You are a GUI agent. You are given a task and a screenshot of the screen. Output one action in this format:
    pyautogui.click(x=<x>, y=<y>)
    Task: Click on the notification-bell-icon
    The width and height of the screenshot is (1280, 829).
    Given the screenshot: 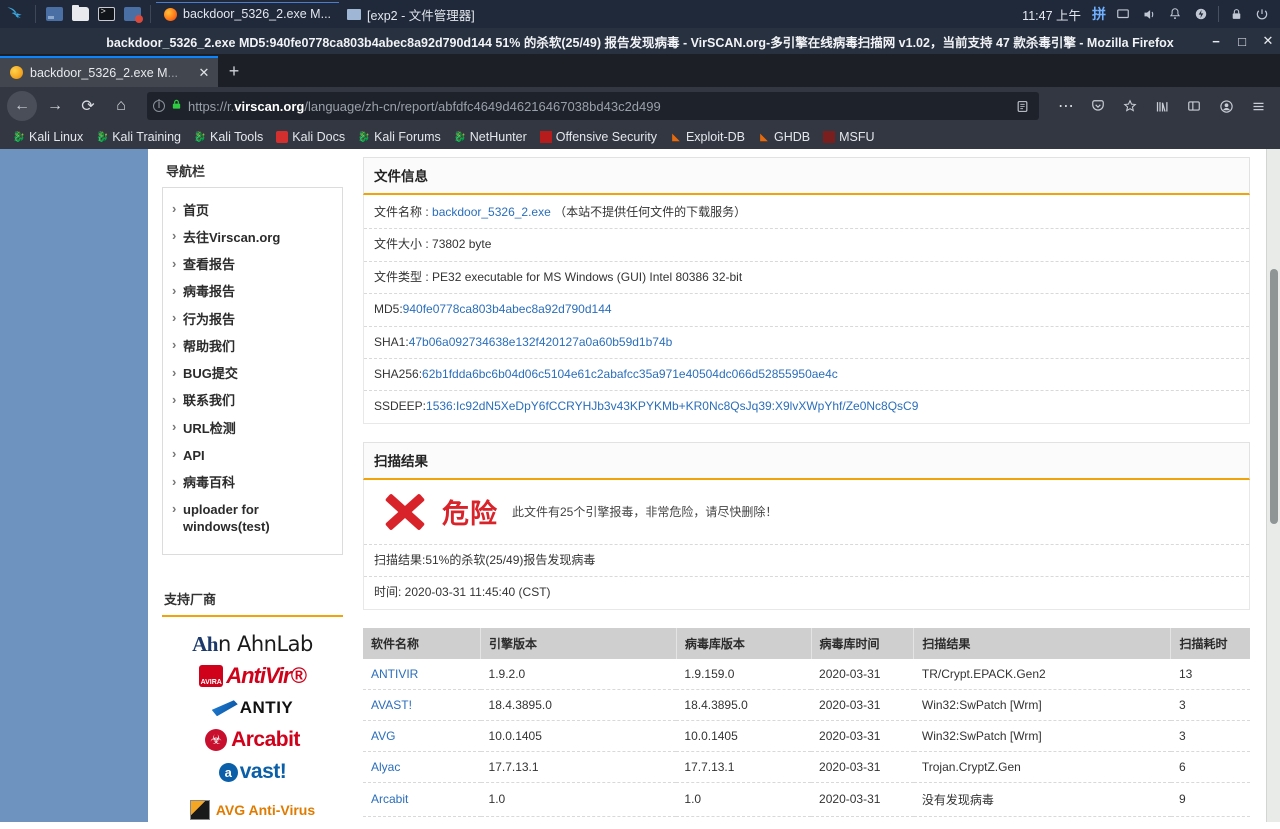 What is the action you would take?
    pyautogui.click(x=1175, y=14)
    